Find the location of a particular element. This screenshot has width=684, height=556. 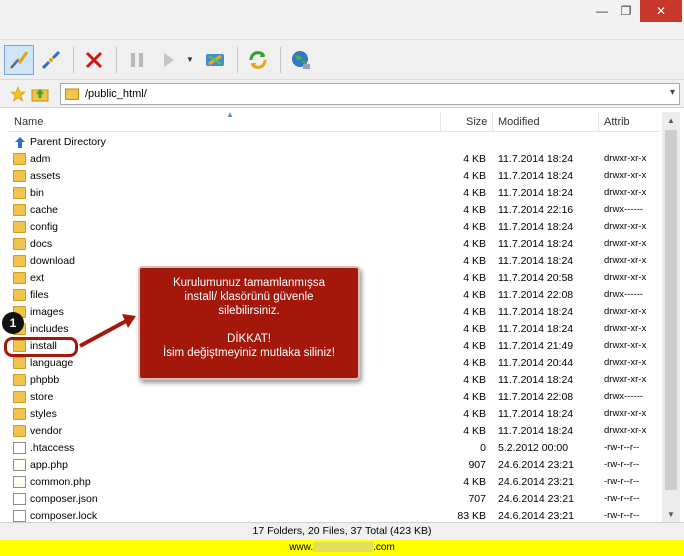

scroll-up-button: ▲ is located at coordinates (671, 120).